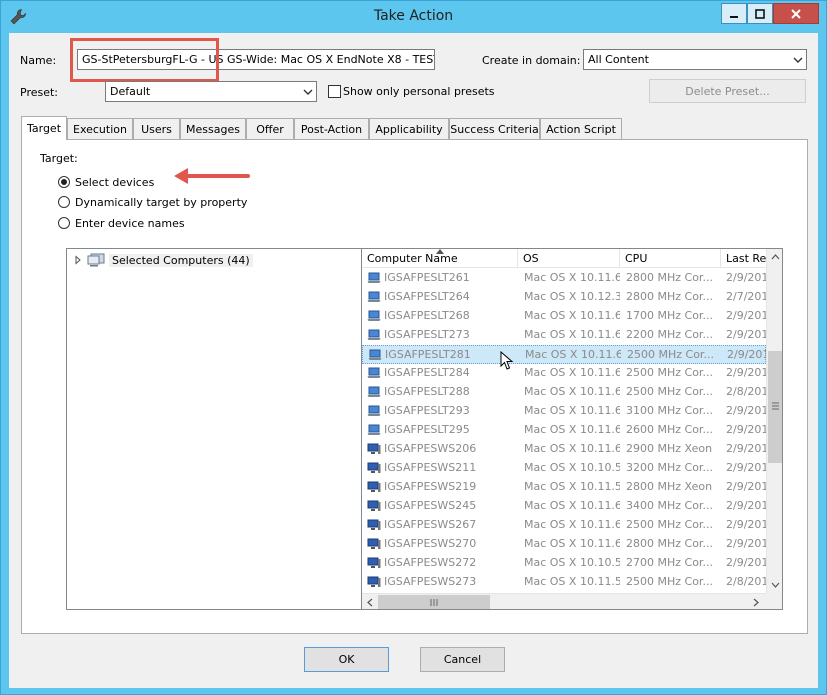 The image size is (827, 695). Describe the element at coordinates (181, 260) in the screenshot. I see `tree-item-label: Selected Computers (44)` at that location.